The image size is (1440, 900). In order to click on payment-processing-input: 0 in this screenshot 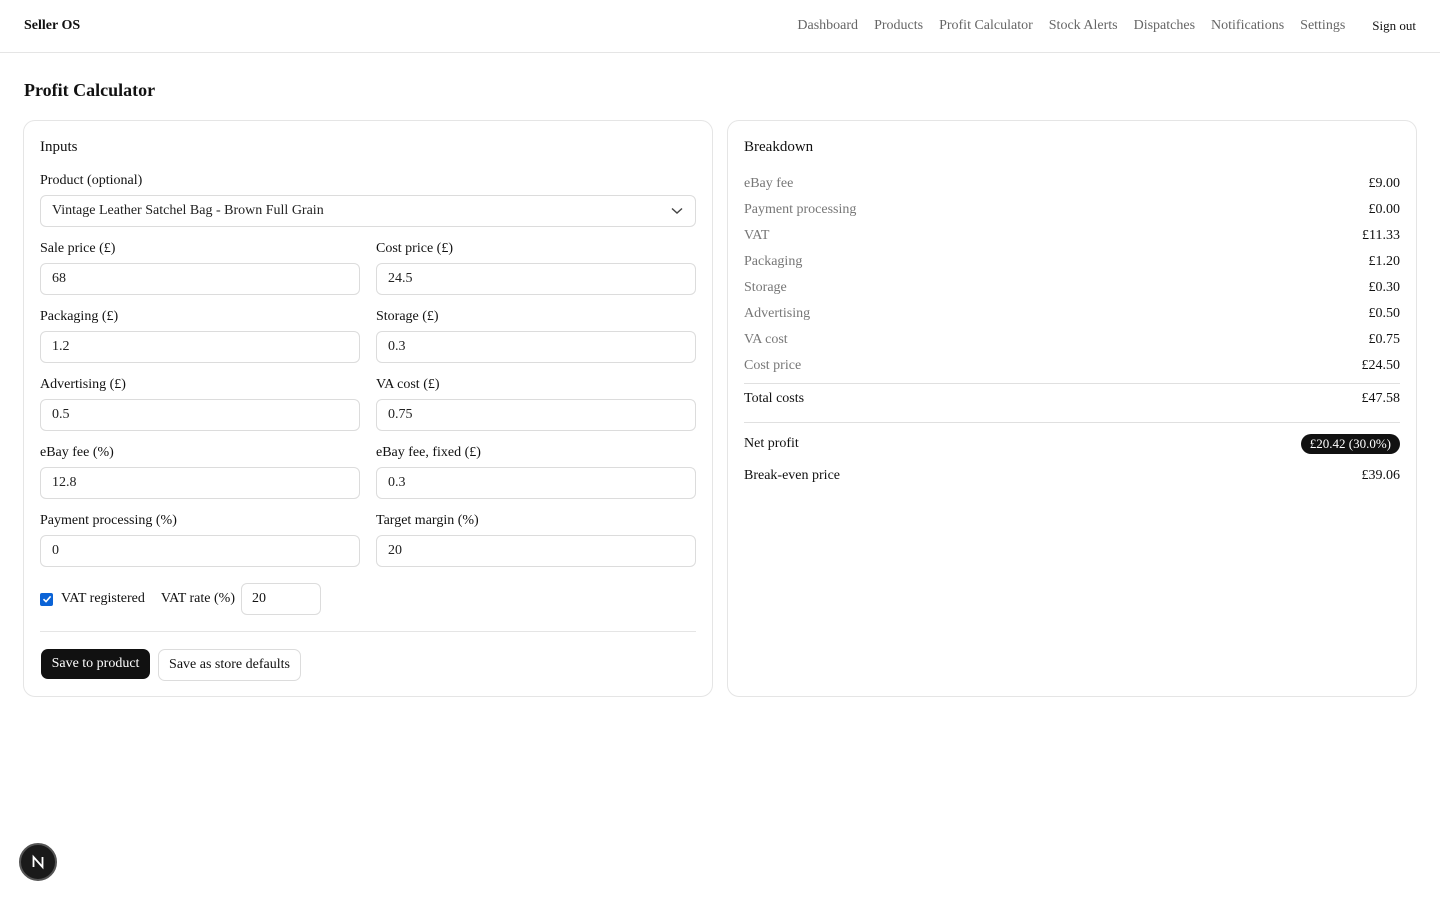, I will do `click(200, 551)`.